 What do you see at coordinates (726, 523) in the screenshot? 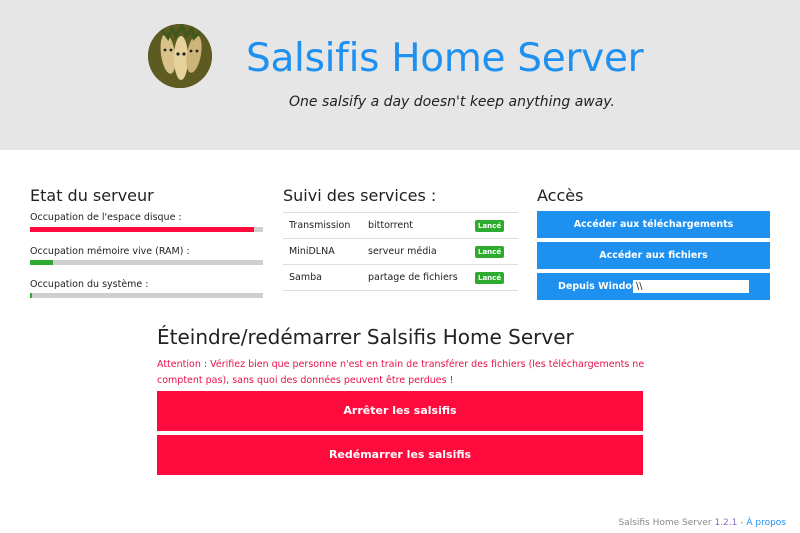
I see `footer-version: 1.2.1` at bounding box center [726, 523].